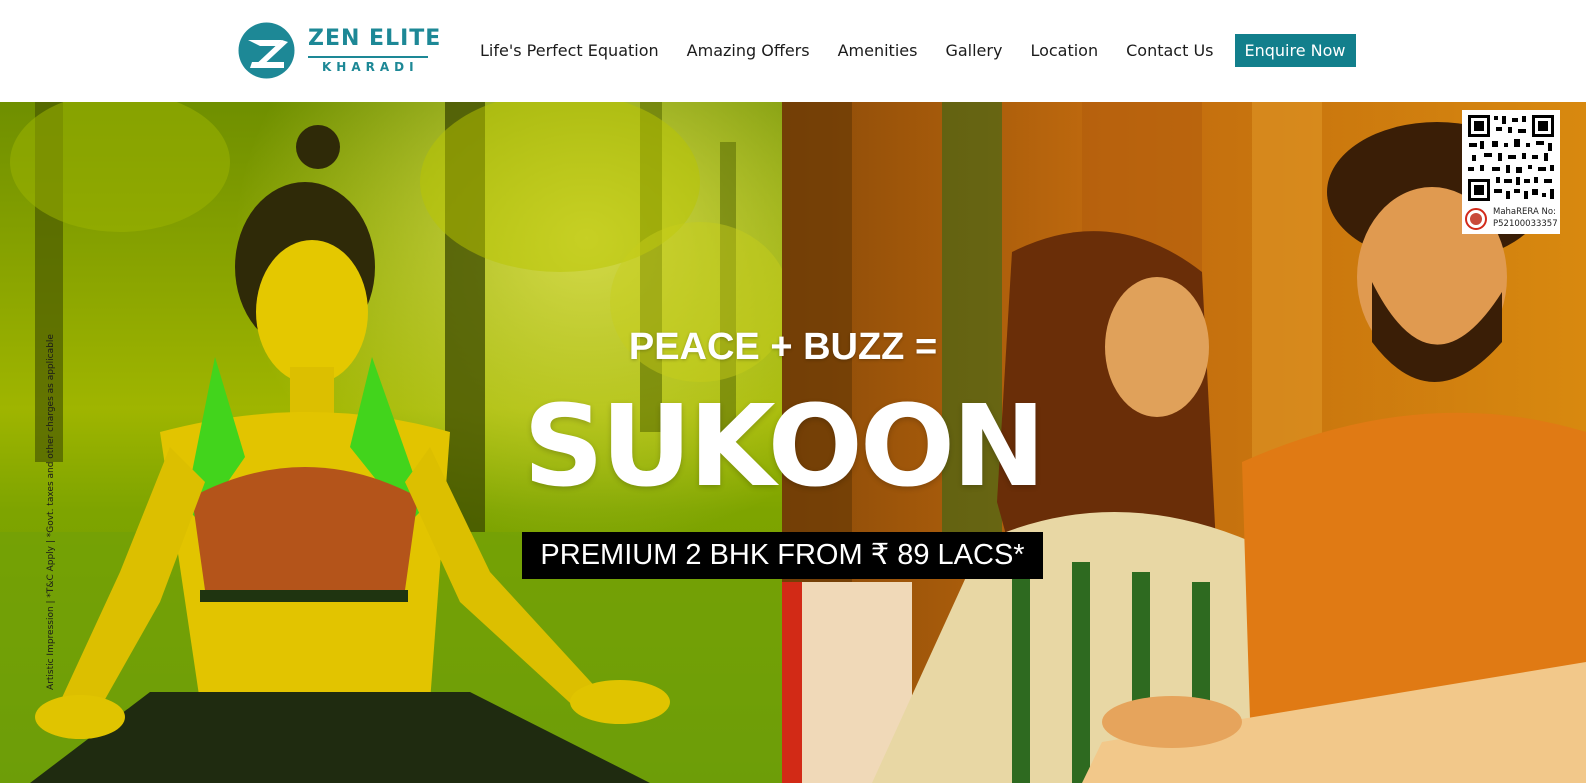 The height and width of the screenshot is (783, 1586). Describe the element at coordinates (973, 50) in the screenshot. I see `nav-item-gallery: Gallery` at that location.